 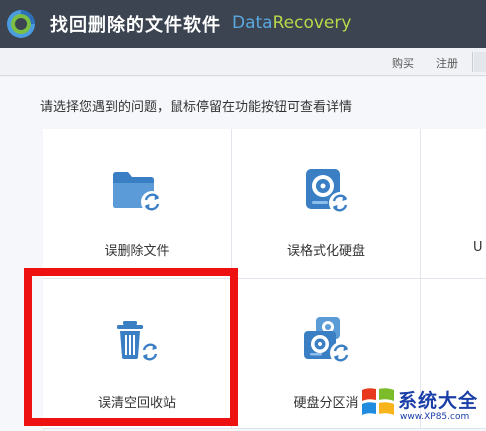 I want to click on title-bar: 找回删除的文件软件 DataRecovery, so click(x=243, y=24).